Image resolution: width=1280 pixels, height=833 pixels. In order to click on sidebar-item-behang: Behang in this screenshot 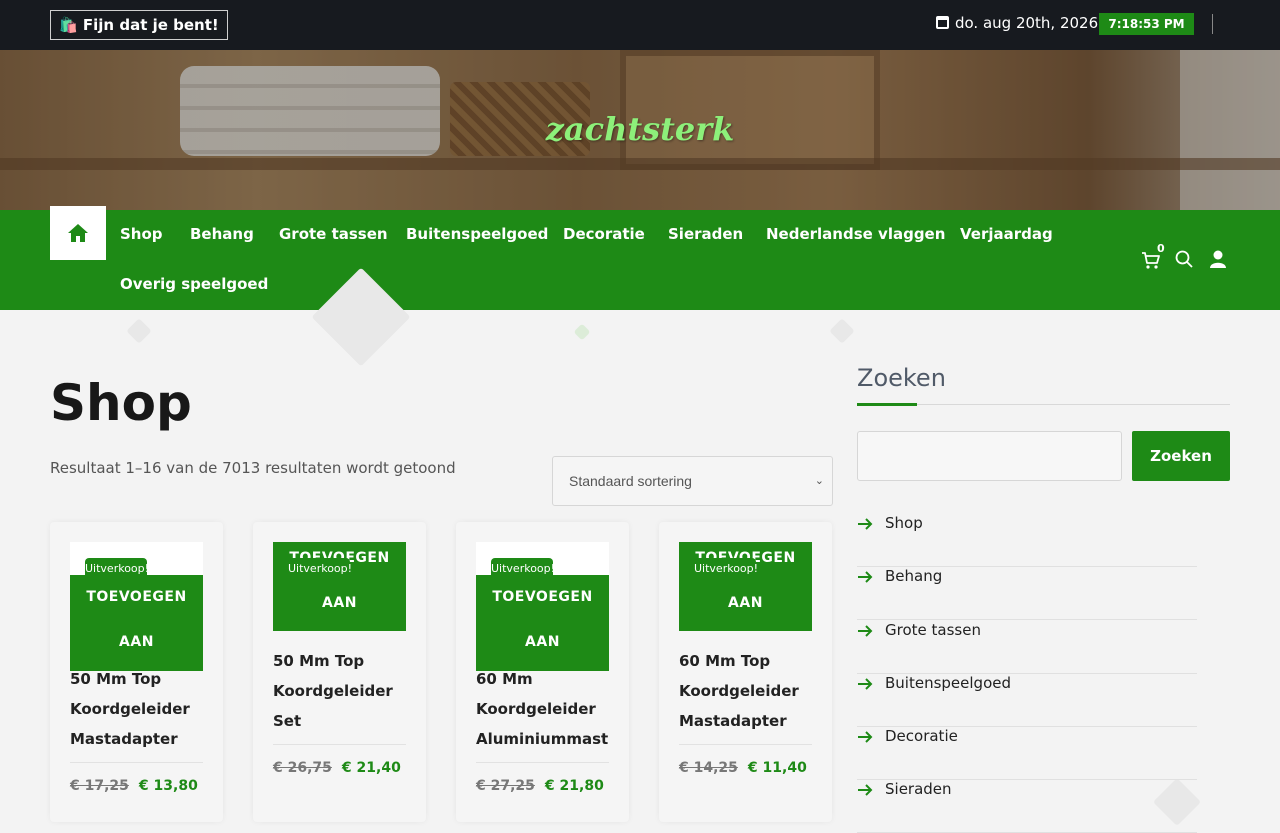, I will do `click(1027, 593)`.